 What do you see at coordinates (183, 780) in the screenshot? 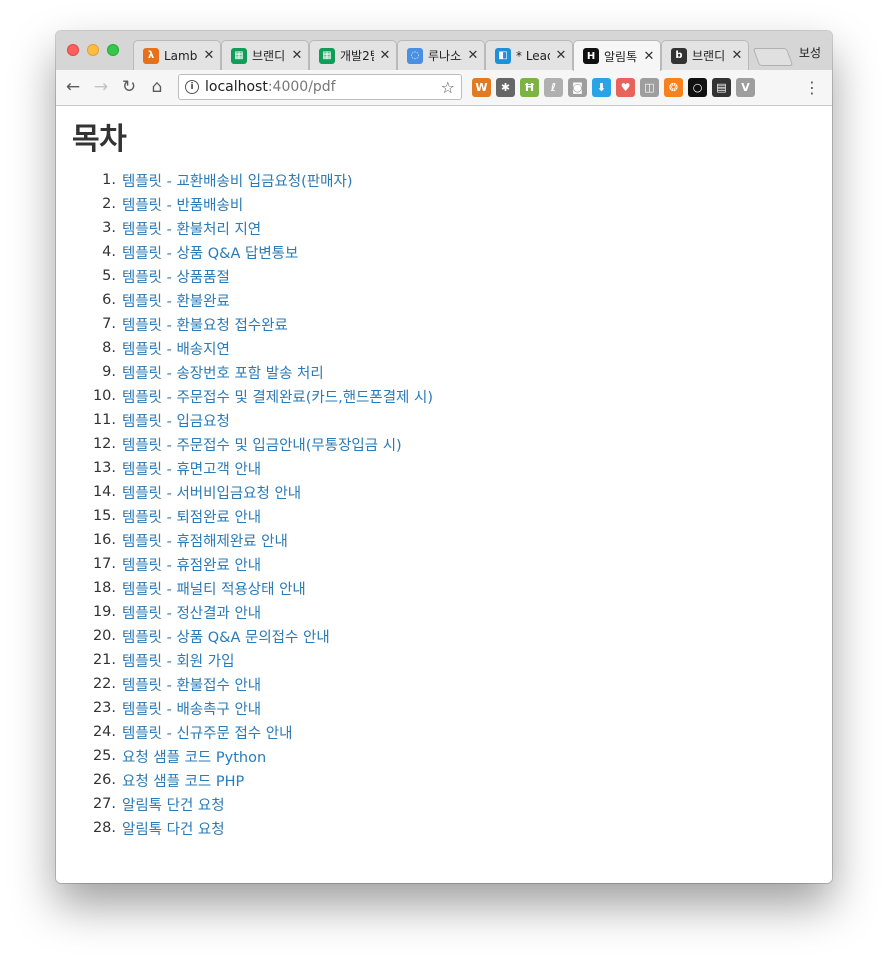
I see `toc-link: 요청 샘플 코드 PHP` at bounding box center [183, 780].